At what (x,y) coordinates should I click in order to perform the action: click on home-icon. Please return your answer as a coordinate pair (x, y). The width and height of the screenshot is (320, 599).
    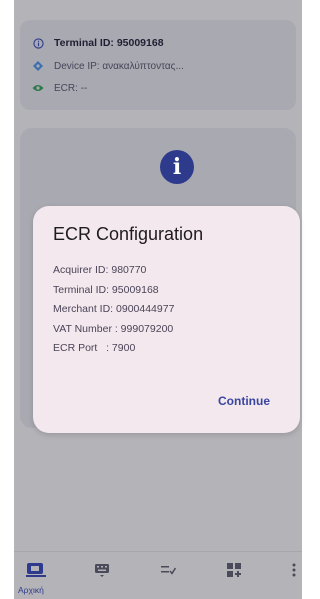
    Looking at the image, I should click on (36, 572).